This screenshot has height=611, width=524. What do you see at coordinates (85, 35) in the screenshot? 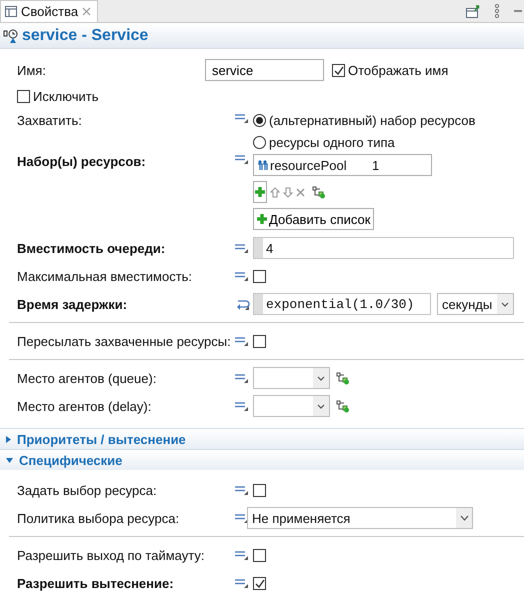
I see `block-title: service - Service` at bounding box center [85, 35].